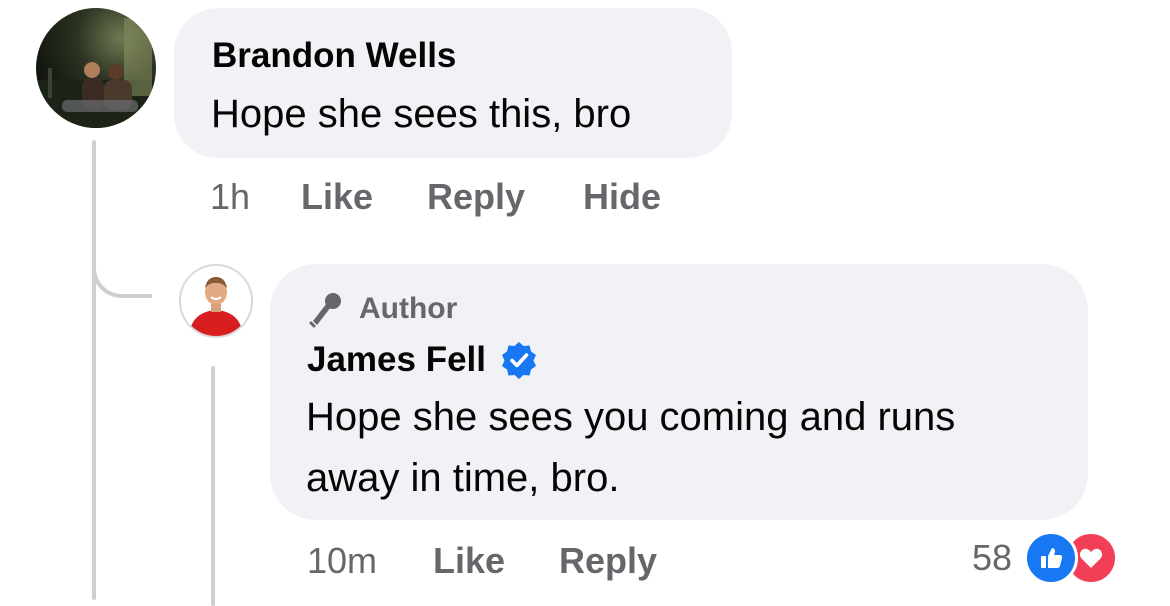 Image resolution: width=1170 pixels, height=606 pixels. What do you see at coordinates (631, 417) in the screenshot?
I see `reply-text-line-1: Hope she sees you coming and runs` at bounding box center [631, 417].